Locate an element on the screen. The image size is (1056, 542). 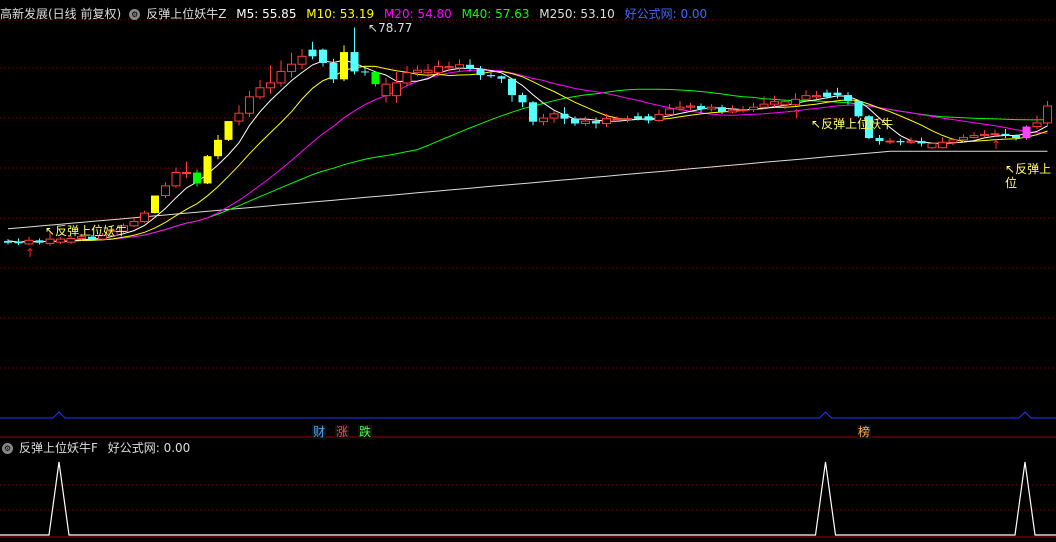
ma5-value: M5: 55.85 is located at coordinates (266, 14).